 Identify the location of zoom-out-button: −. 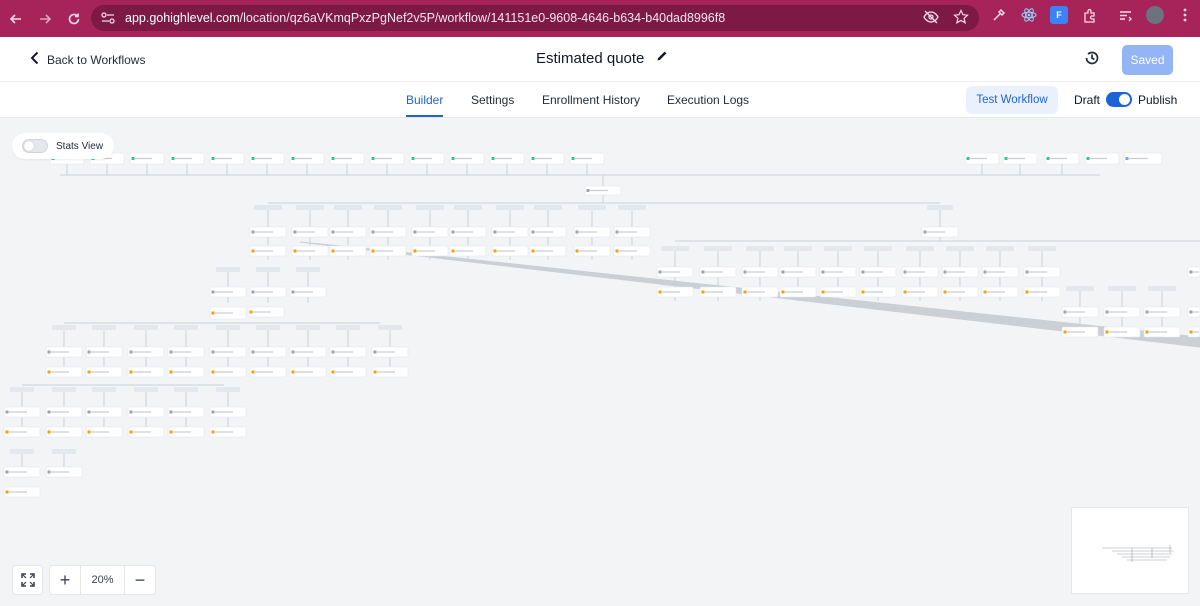
(140, 580).